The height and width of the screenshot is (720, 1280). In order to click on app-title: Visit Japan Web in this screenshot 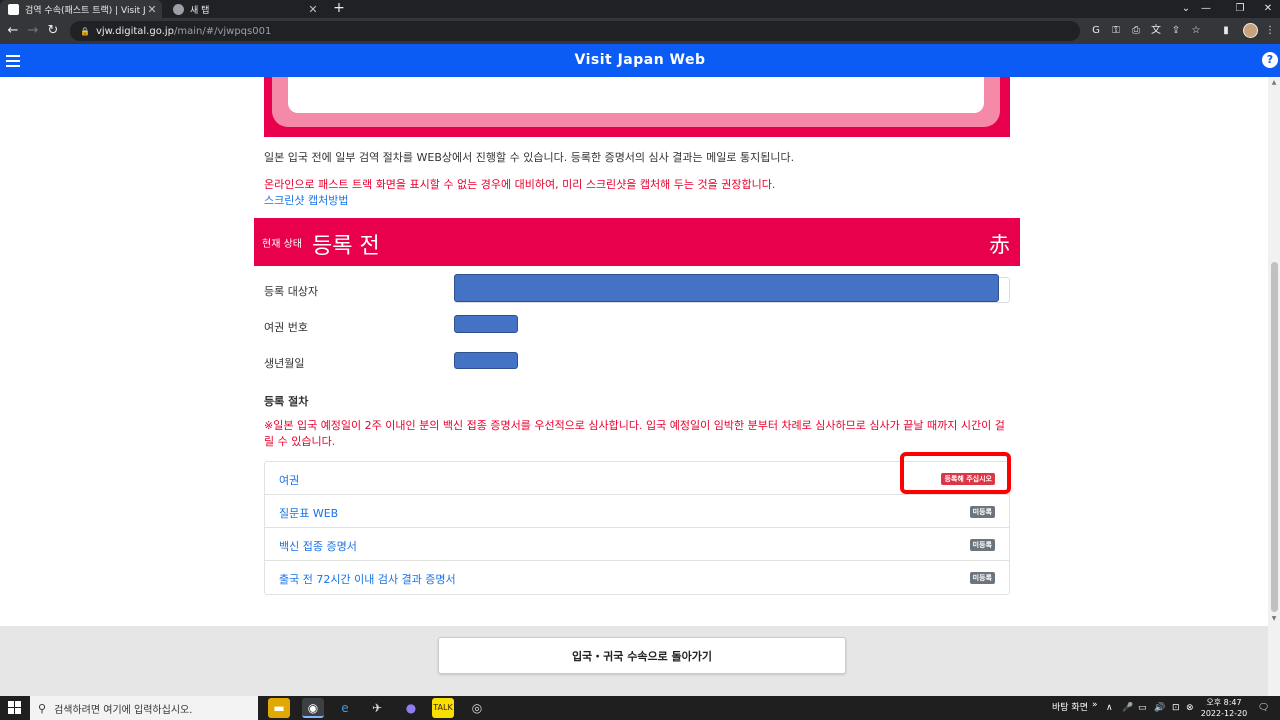, I will do `click(640, 60)`.